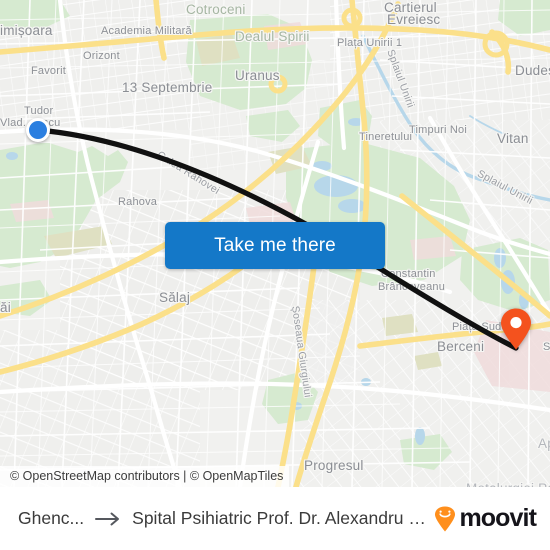 This screenshot has height=550, width=550. What do you see at coordinates (38, 130) in the screenshot?
I see `origin-marker` at bounding box center [38, 130].